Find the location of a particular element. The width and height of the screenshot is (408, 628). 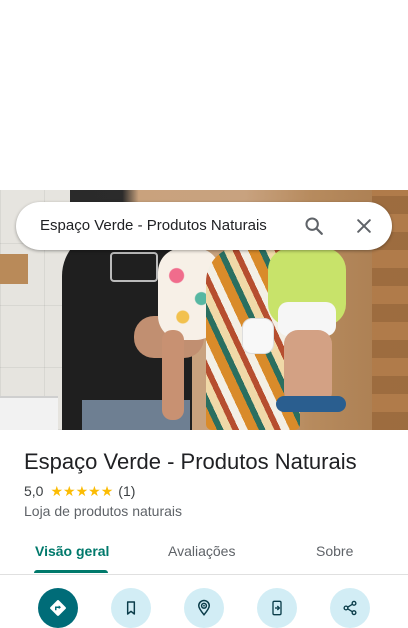

tab-about: Sobre is located at coordinates (334, 552).